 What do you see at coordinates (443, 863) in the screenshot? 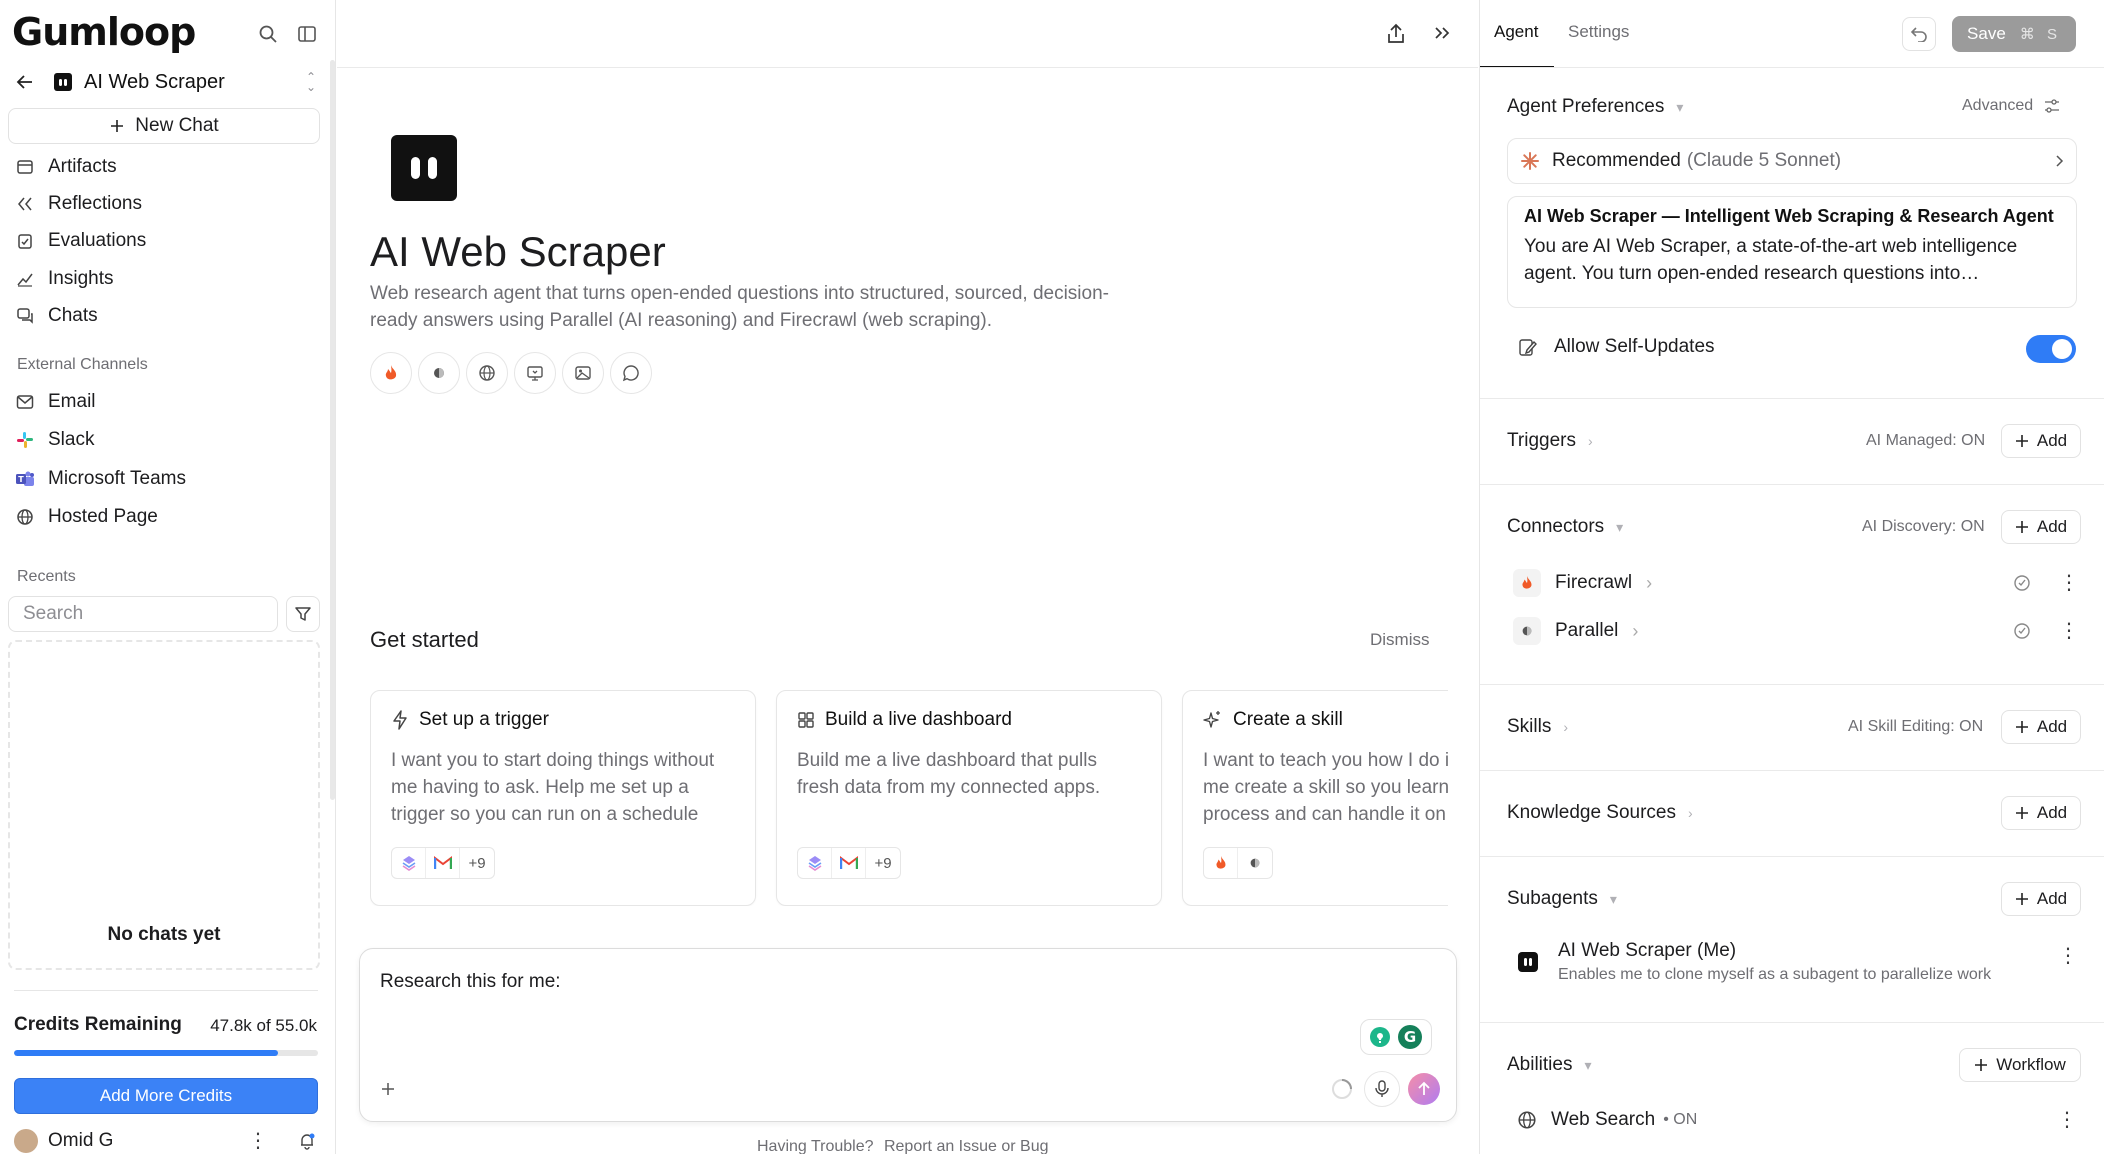
I see `card-app-icons: +9` at bounding box center [443, 863].